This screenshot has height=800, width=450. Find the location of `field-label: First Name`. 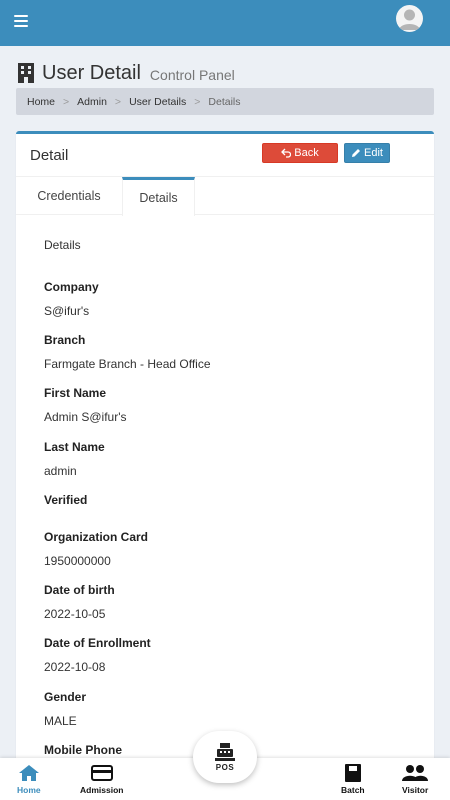

field-label: First Name is located at coordinates (75, 393).